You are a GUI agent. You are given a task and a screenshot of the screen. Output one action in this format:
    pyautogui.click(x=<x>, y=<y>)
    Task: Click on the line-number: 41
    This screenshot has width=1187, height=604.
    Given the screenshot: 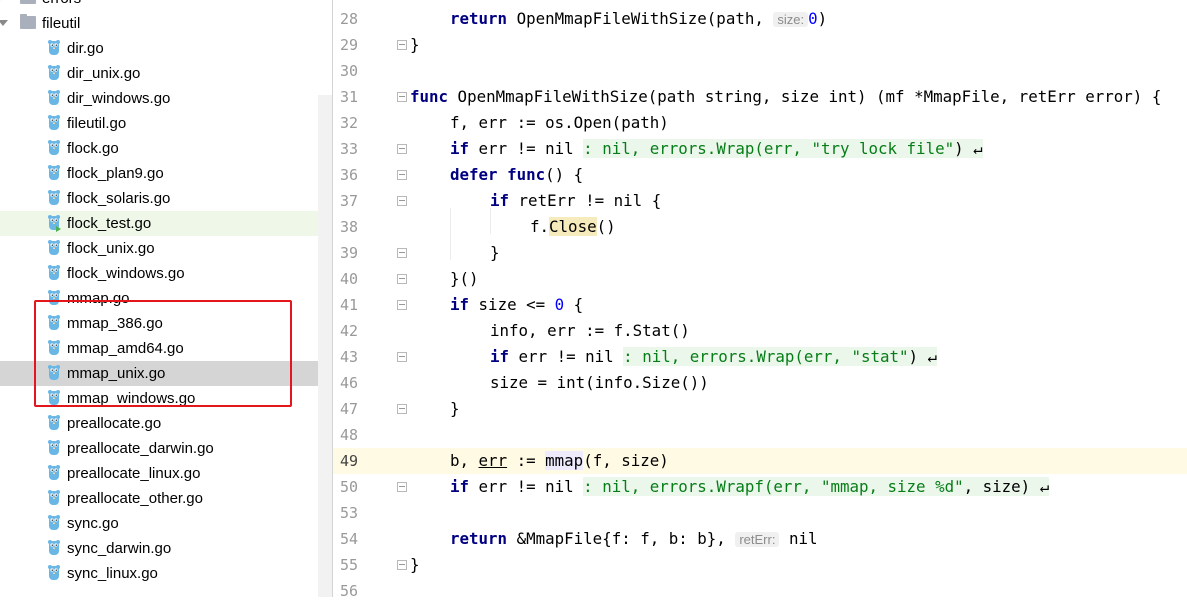 What is the action you would take?
    pyautogui.click(x=349, y=305)
    